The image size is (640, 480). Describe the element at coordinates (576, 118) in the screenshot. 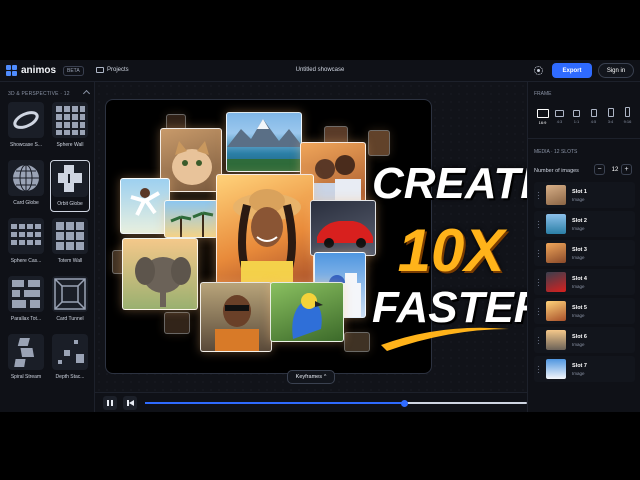

I see `ratio-1-1: 1:1` at that location.